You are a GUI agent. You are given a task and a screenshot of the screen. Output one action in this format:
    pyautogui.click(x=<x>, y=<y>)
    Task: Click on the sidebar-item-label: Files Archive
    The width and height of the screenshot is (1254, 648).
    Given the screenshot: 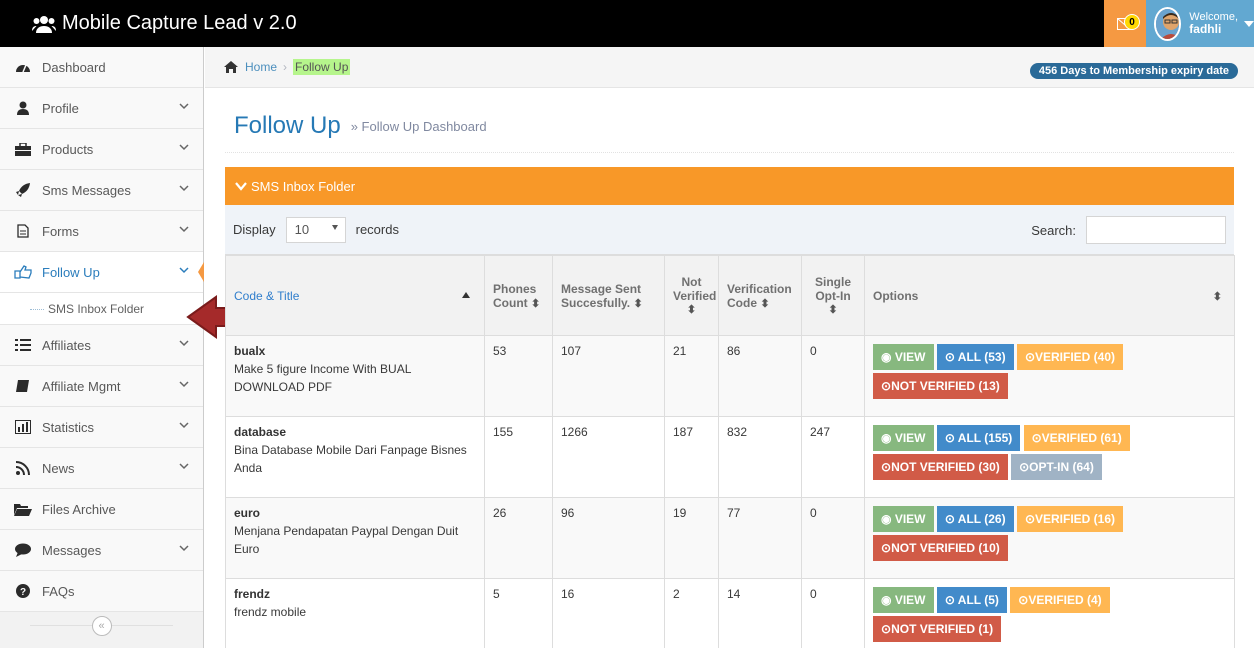 What is the action you would take?
    pyautogui.click(x=79, y=509)
    